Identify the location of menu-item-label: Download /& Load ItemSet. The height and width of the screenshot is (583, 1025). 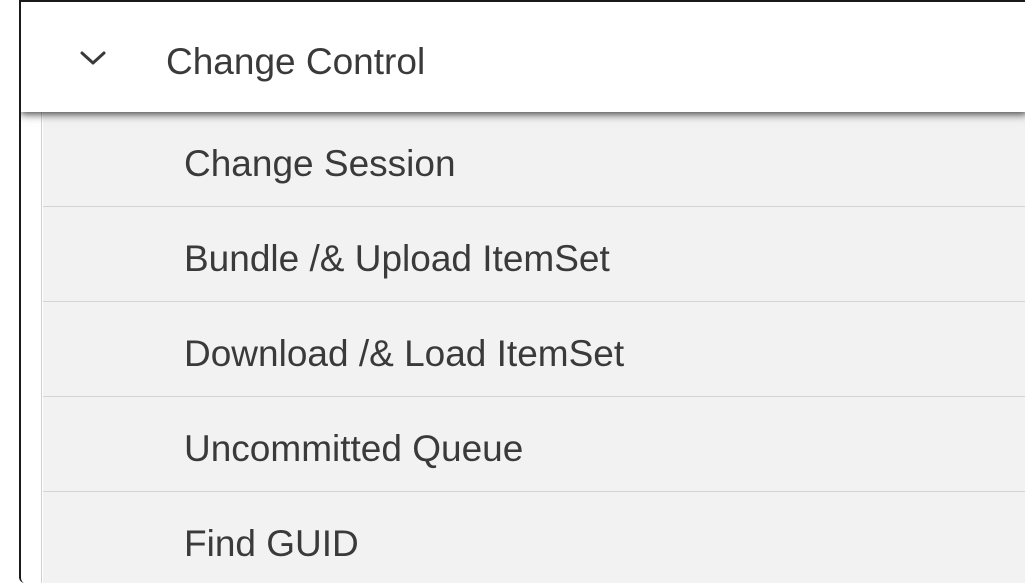
(404, 353).